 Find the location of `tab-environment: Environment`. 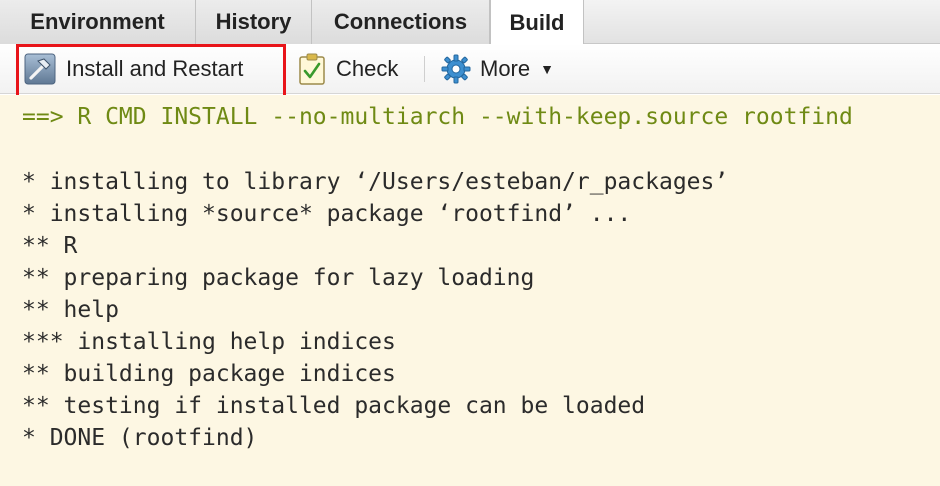

tab-environment: Environment is located at coordinates (98, 22).